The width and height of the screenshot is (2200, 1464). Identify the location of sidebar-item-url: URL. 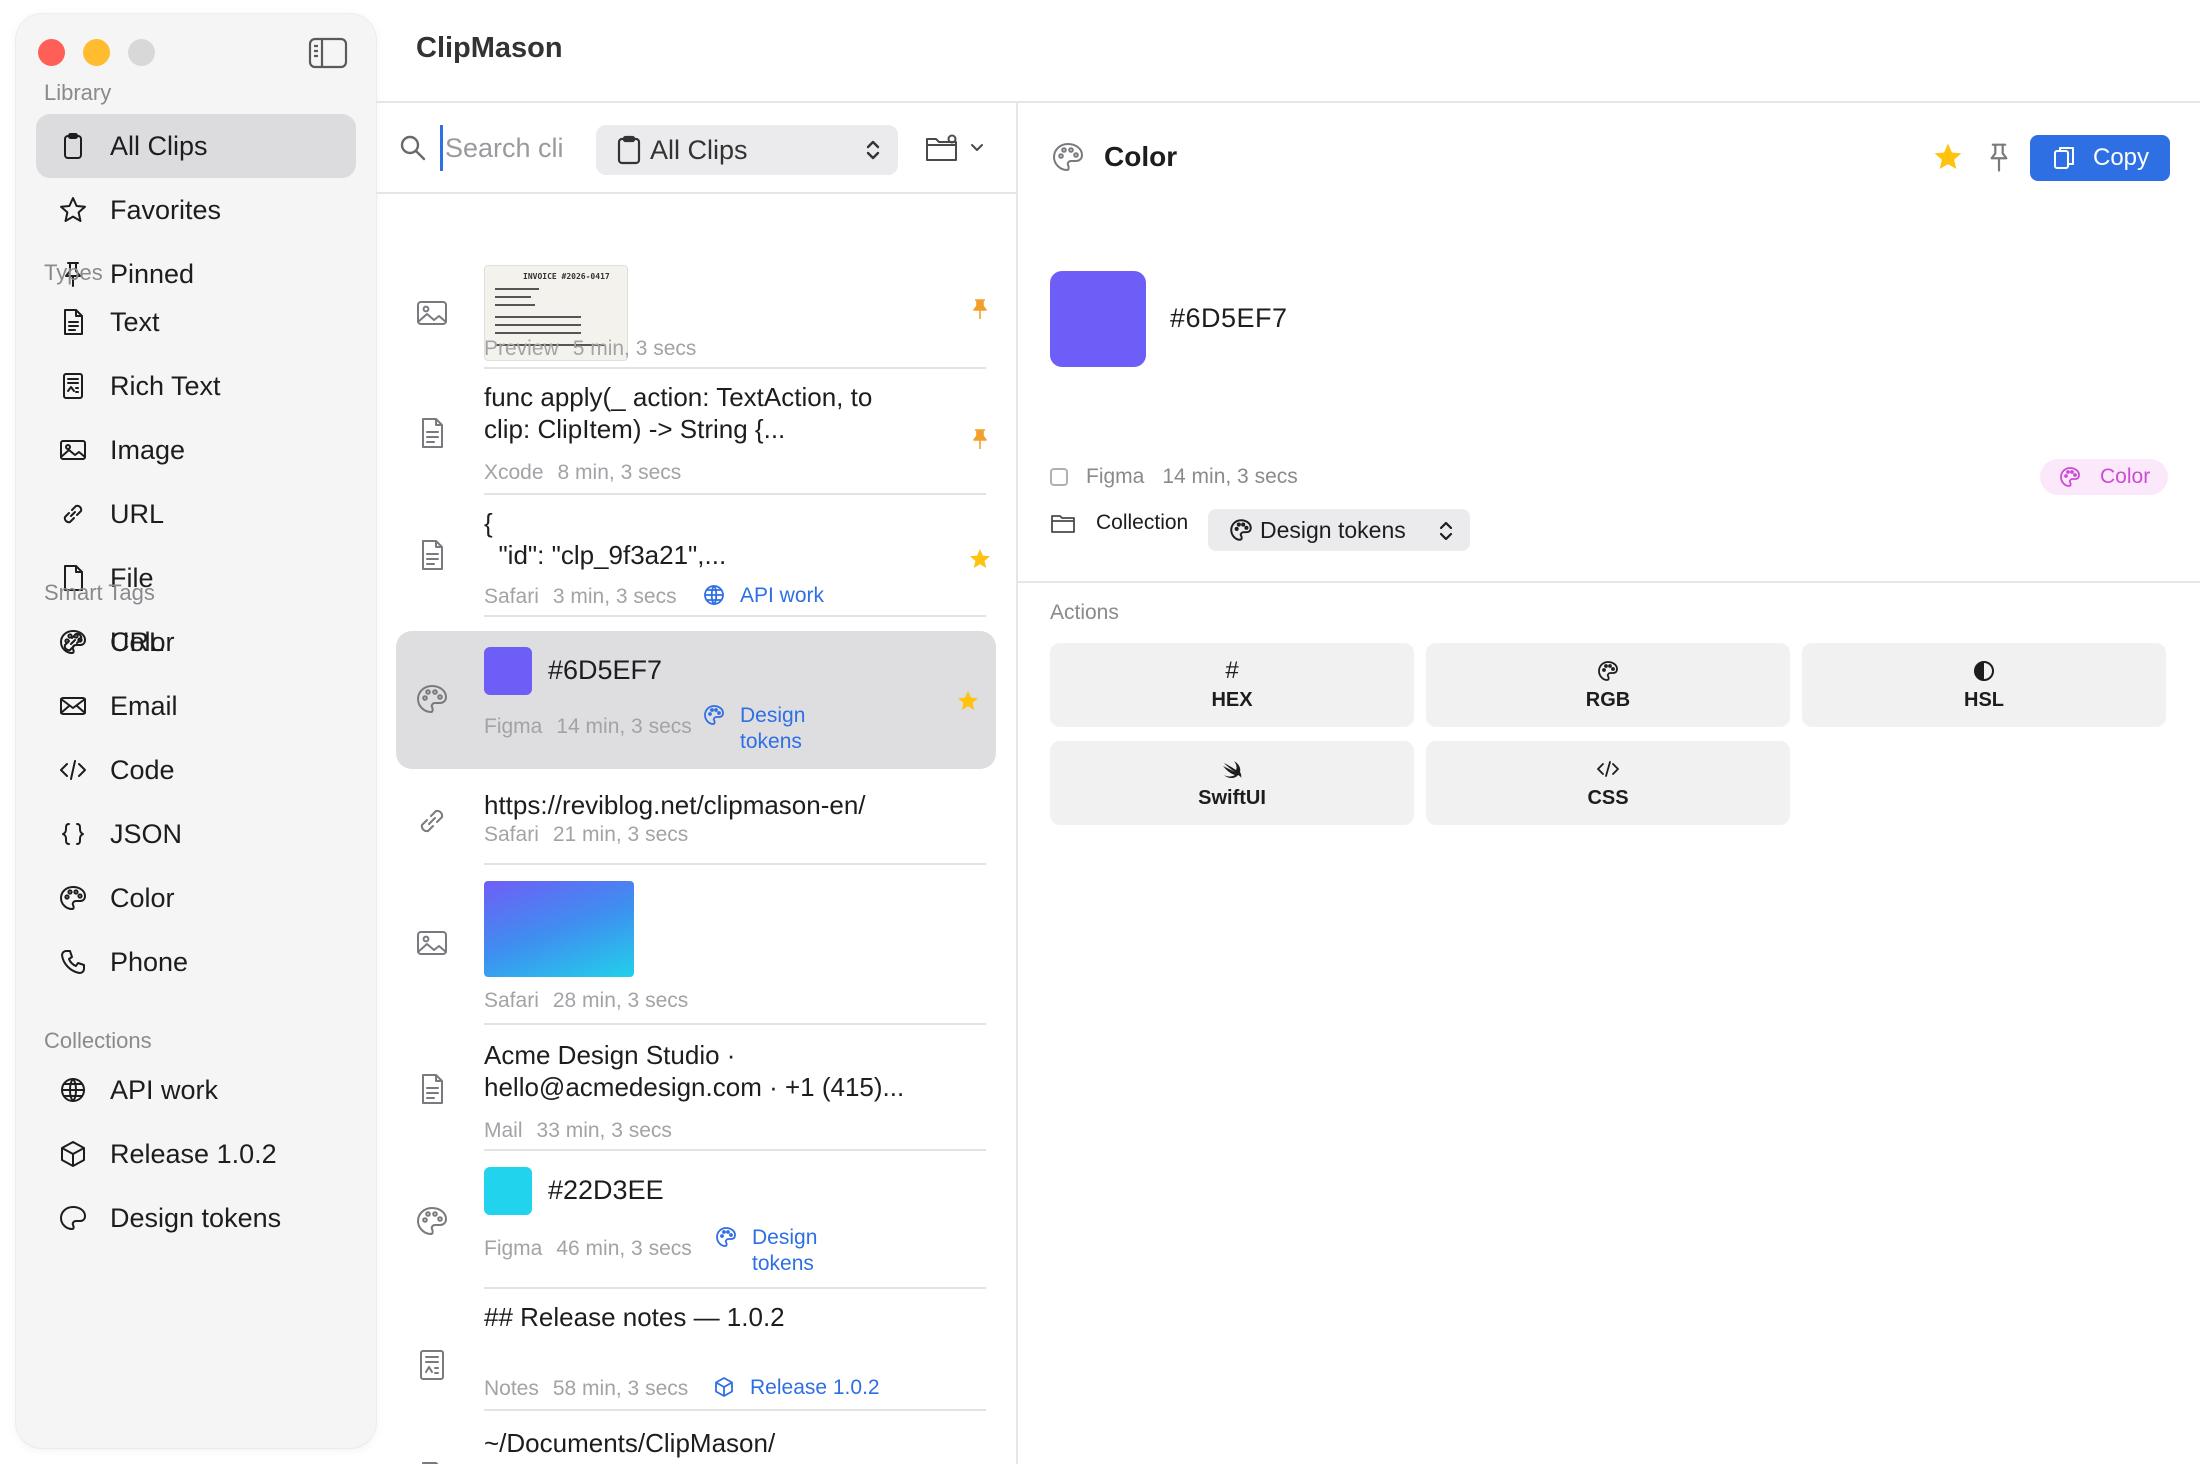
(196, 514).